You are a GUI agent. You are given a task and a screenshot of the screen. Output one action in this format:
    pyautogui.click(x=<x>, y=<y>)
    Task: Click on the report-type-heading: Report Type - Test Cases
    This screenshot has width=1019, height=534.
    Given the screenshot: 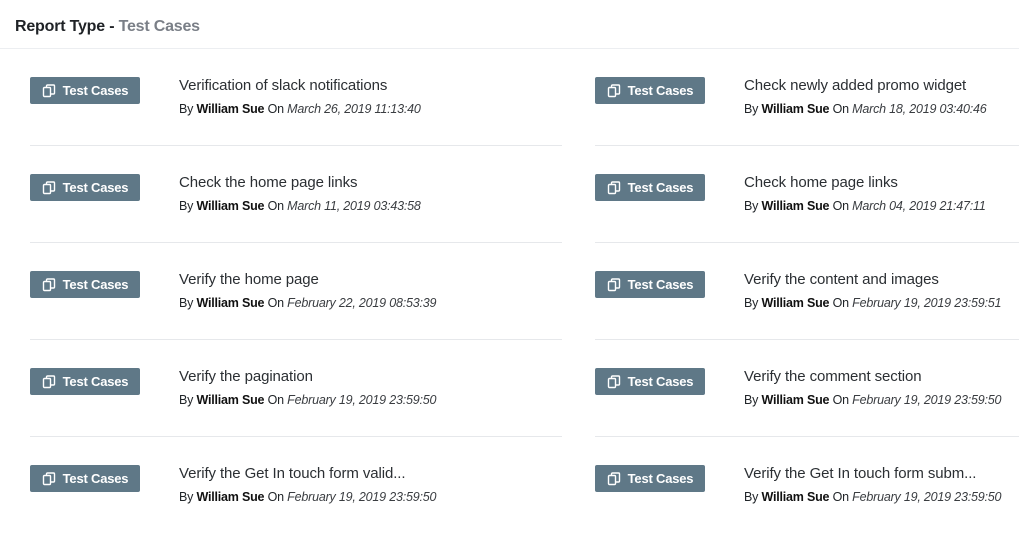 What is the action you would take?
    pyautogui.click(x=107, y=27)
    